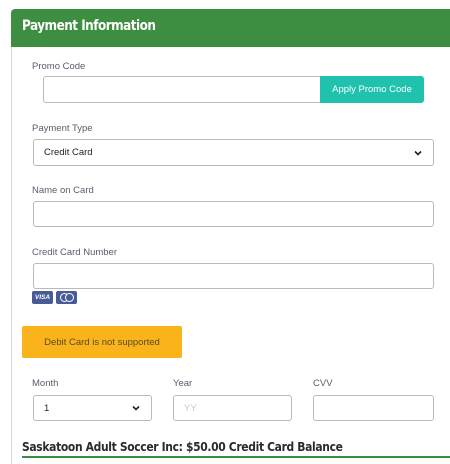 The width and height of the screenshot is (450, 464). Describe the element at coordinates (373, 408) in the screenshot. I see `cvv-input` at that location.